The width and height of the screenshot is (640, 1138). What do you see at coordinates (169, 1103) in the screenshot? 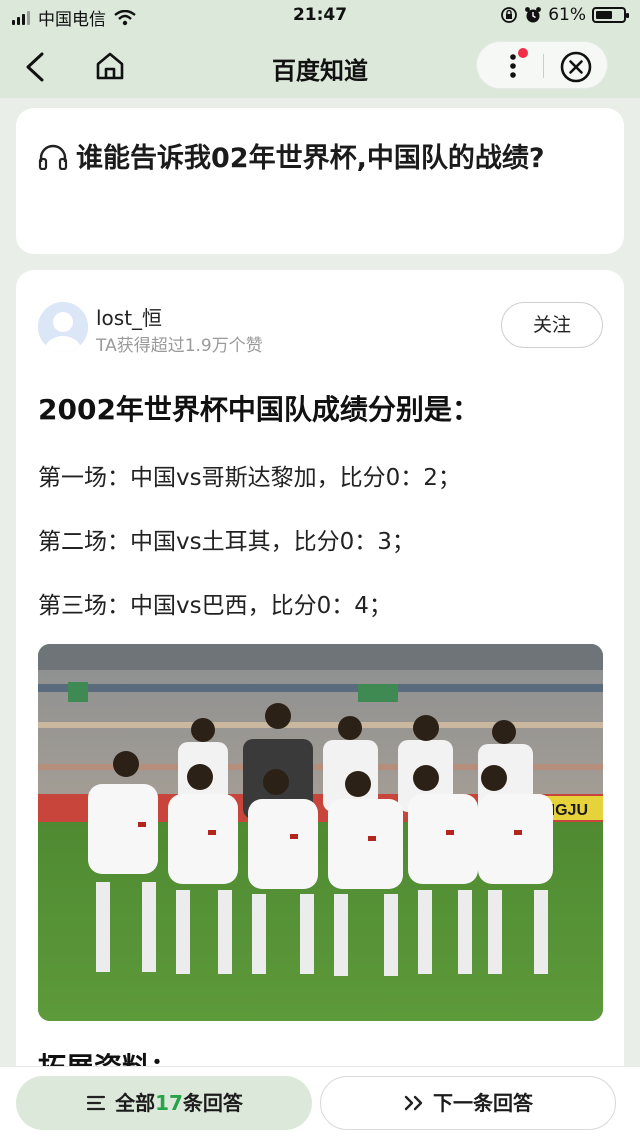
I see `answer-count: 17` at bounding box center [169, 1103].